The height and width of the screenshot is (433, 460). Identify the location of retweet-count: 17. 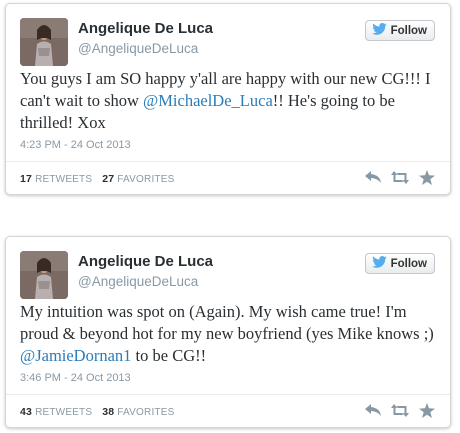
(26, 179).